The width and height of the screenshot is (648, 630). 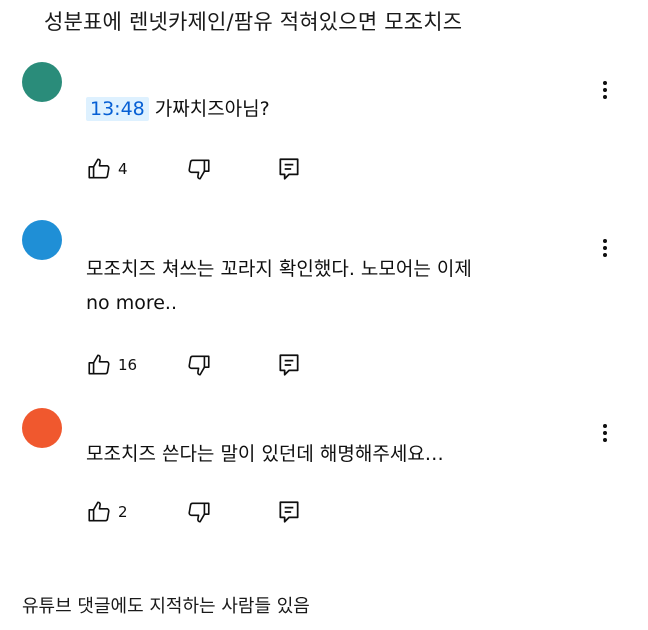 I want to click on like-button: 4, so click(x=107, y=169).